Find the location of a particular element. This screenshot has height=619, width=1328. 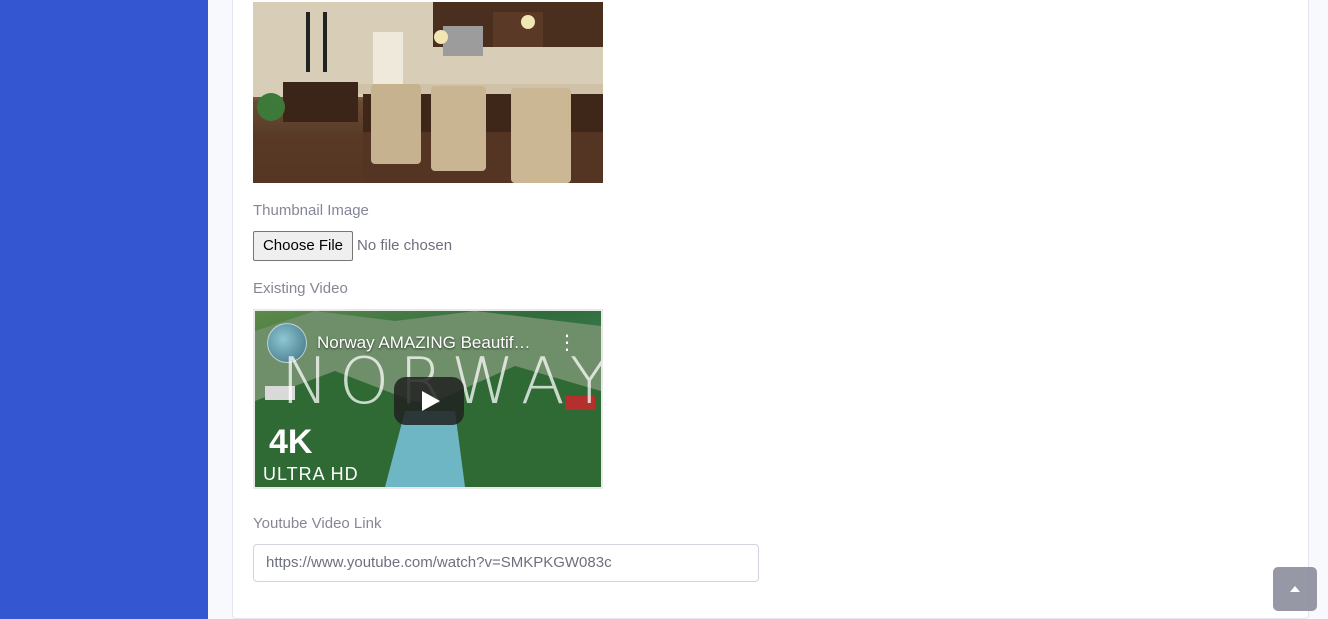

more-vertical-icon: ⋮ is located at coordinates (567, 343).